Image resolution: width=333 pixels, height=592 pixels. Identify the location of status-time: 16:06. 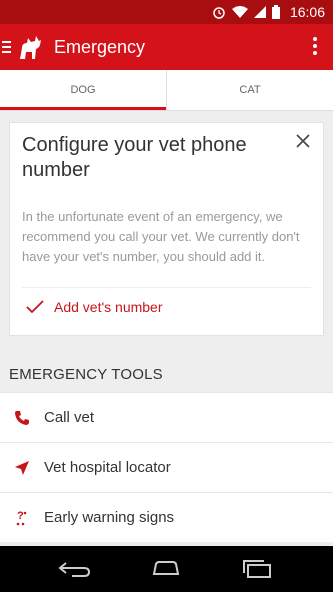
(307, 12).